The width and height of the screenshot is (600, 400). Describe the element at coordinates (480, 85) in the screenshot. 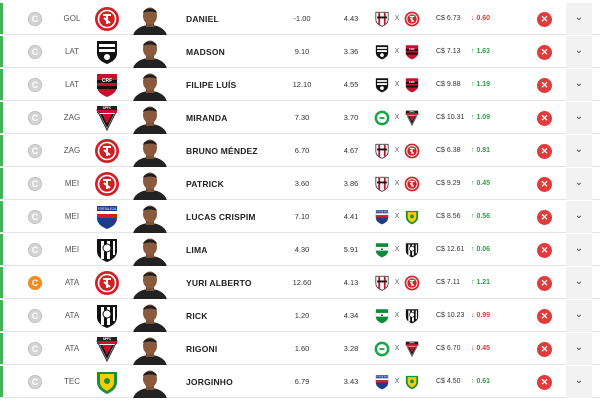

I see `price-variation: ↑ 1.19` at that location.